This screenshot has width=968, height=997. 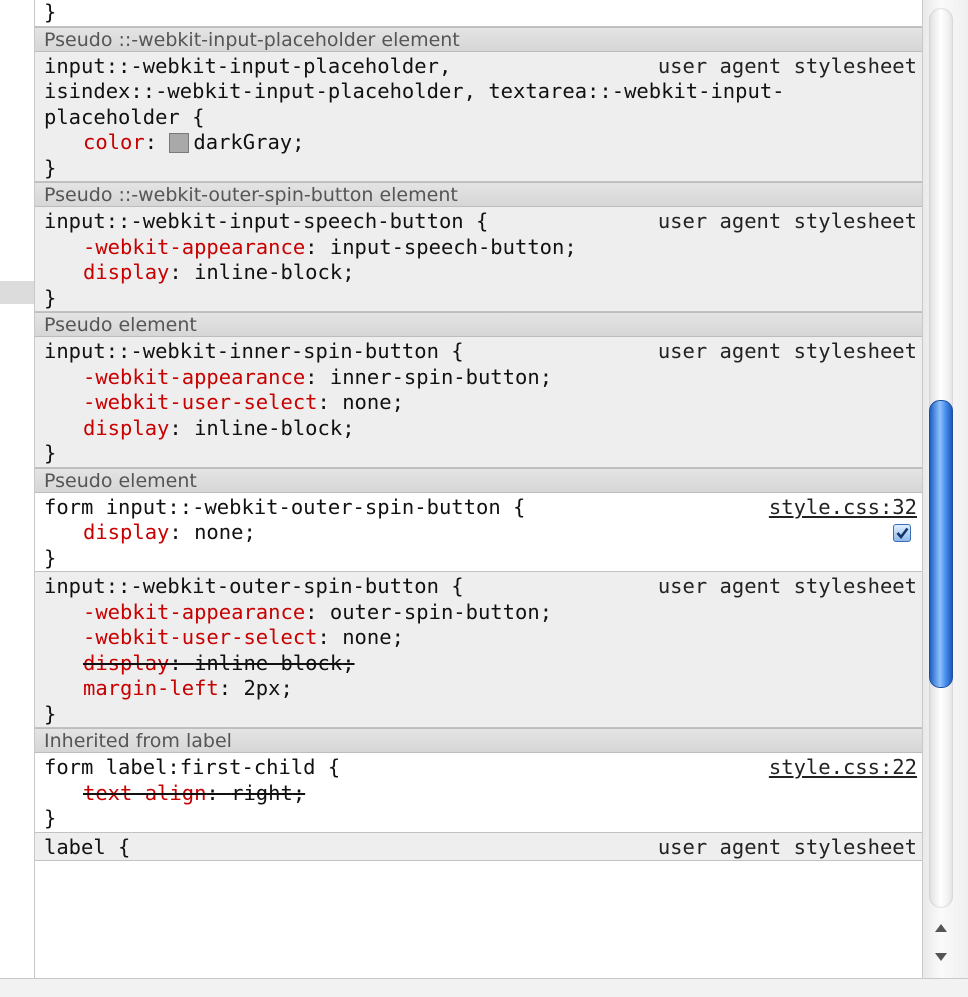 I want to click on rule-selector: placeholder {, so click(x=480, y=118).